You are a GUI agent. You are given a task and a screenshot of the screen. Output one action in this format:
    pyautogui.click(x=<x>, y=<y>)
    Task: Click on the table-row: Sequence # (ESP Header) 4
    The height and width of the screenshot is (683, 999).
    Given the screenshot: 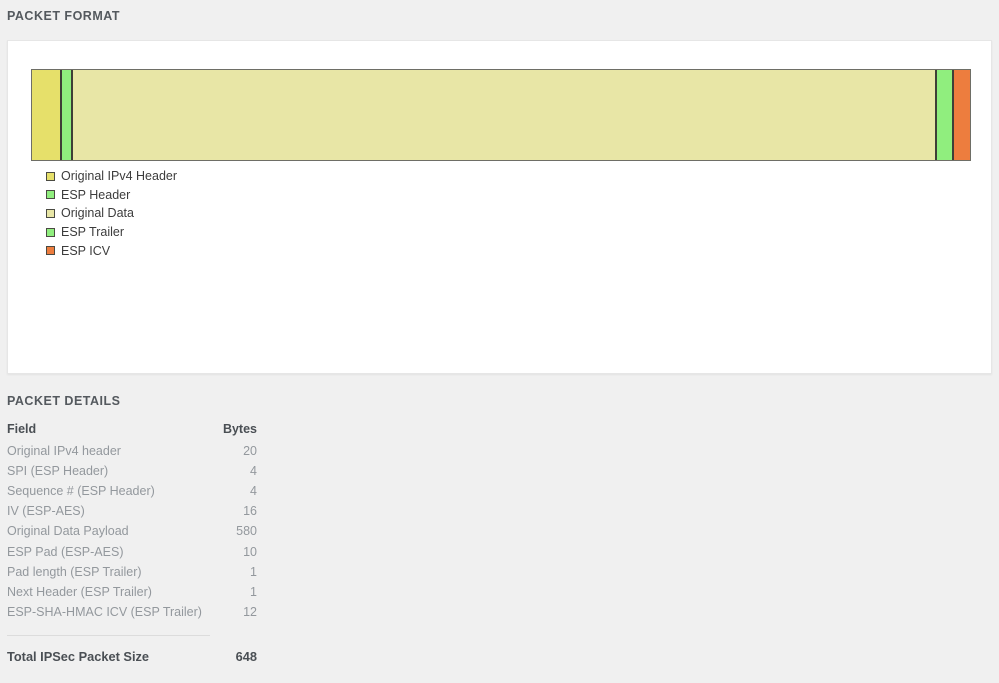 What is the action you would take?
    pyautogui.click(x=132, y=491)
    